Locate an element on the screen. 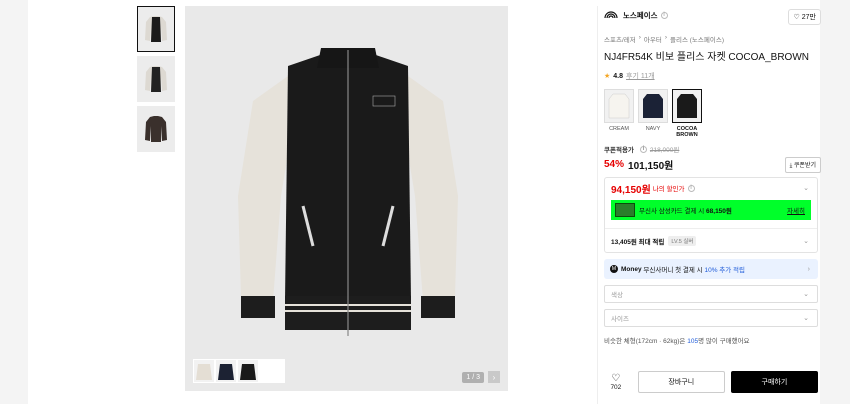 The height and width of the screenshot is (404, 850). fit-hint-count: 105 is located at coordinates (693, 341).